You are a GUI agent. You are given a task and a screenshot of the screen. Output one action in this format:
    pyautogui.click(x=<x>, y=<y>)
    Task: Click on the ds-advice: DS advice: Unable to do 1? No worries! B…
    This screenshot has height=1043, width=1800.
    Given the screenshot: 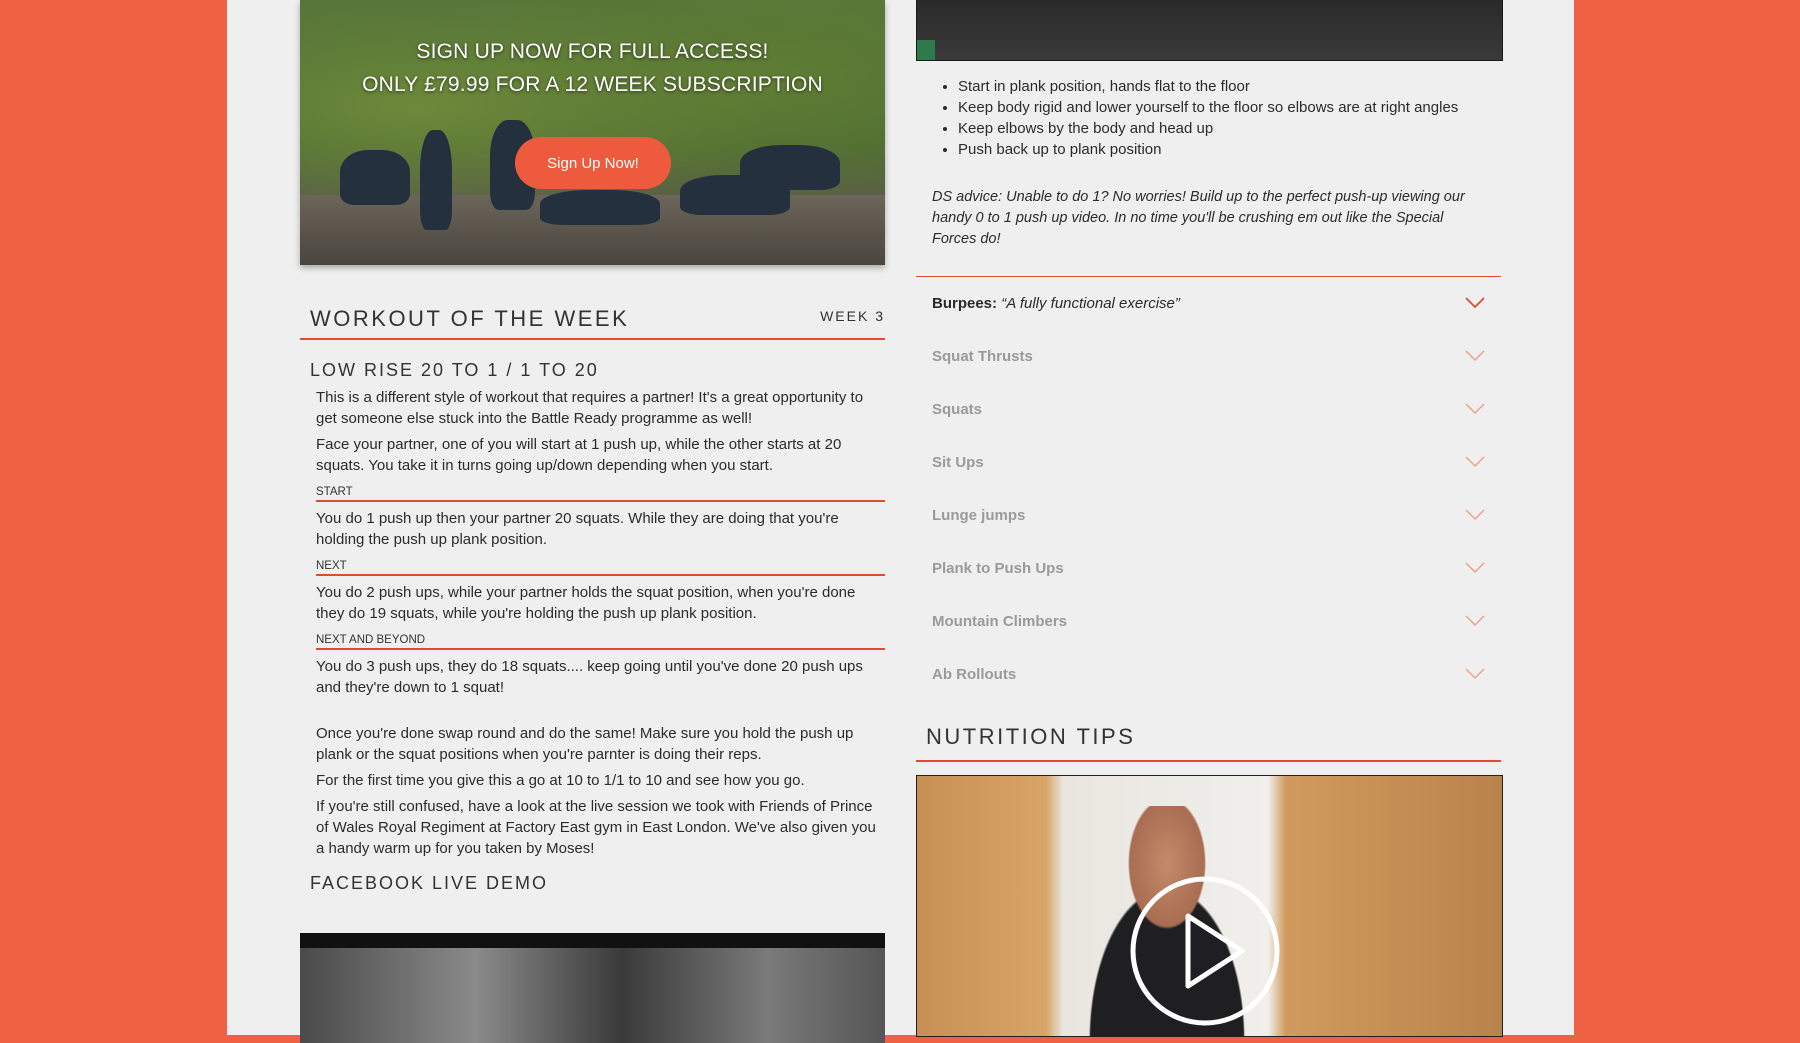 What is the action you would take?
    pyautogui.click(x=1198, y=218)
    